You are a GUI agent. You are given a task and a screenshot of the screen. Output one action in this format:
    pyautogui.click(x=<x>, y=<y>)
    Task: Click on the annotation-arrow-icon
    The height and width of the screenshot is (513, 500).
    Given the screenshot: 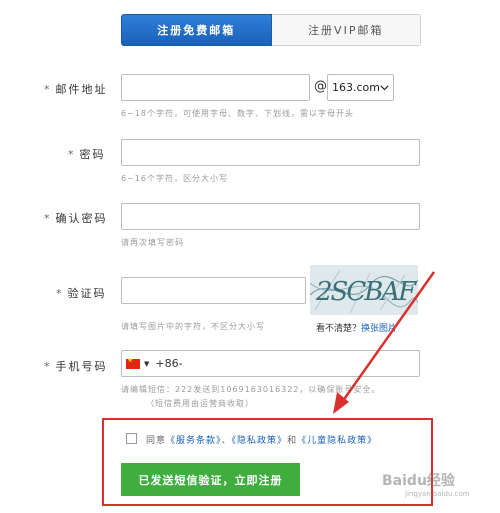 What is the action you would take?
    pyautogui.click(x=384, y=342)
    